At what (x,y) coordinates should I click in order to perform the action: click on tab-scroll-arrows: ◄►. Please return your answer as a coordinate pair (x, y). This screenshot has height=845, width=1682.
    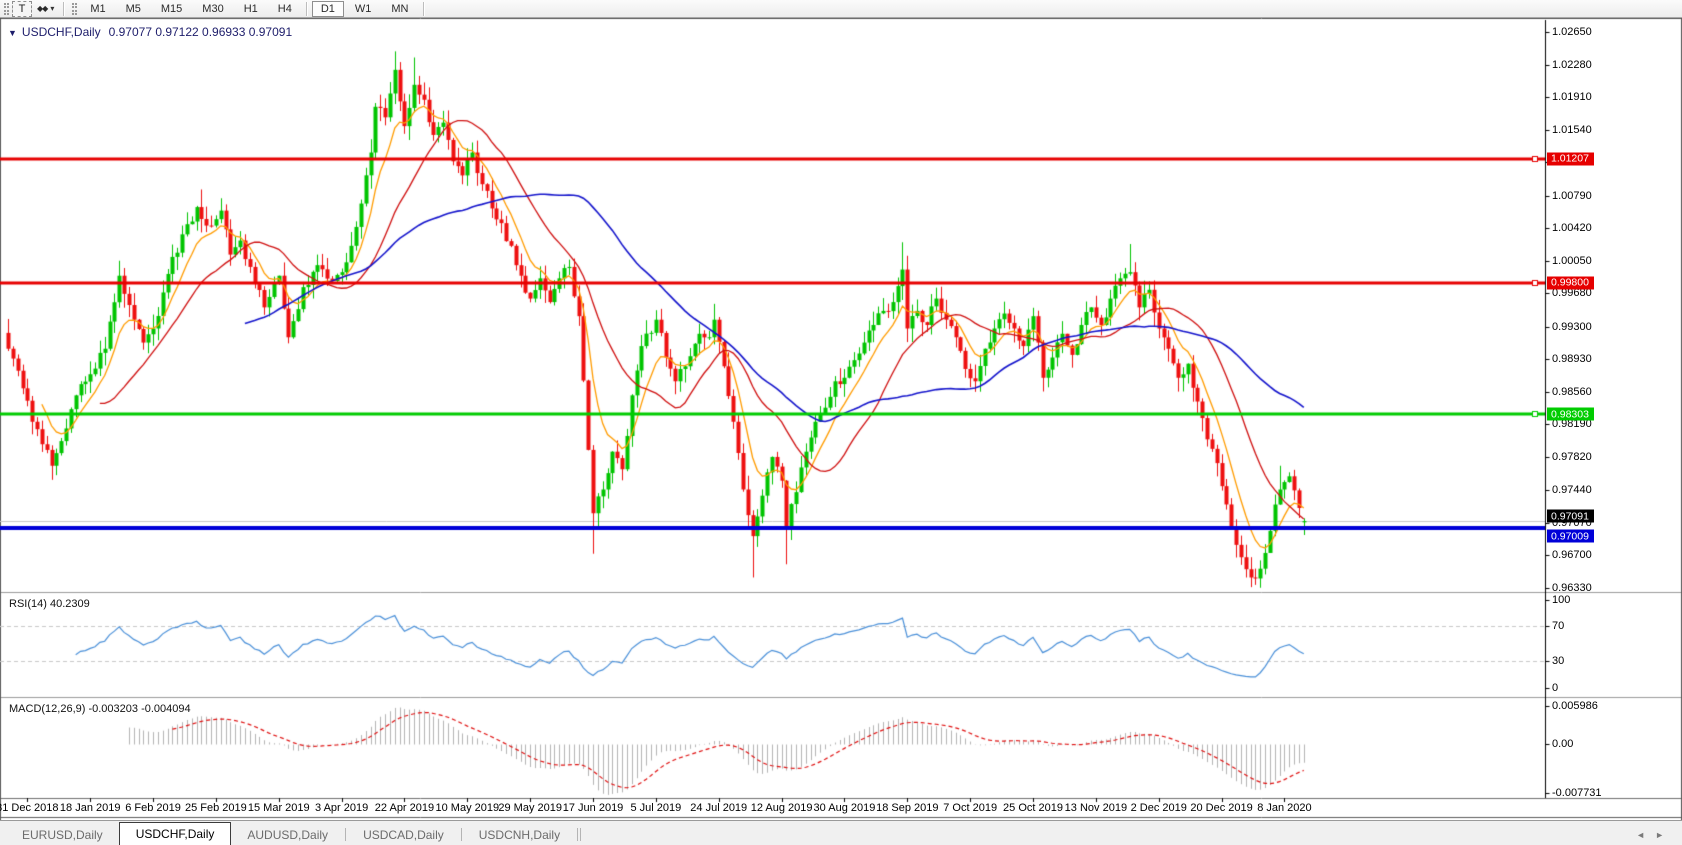
    Looking at the image, I should click on (1655, 835).